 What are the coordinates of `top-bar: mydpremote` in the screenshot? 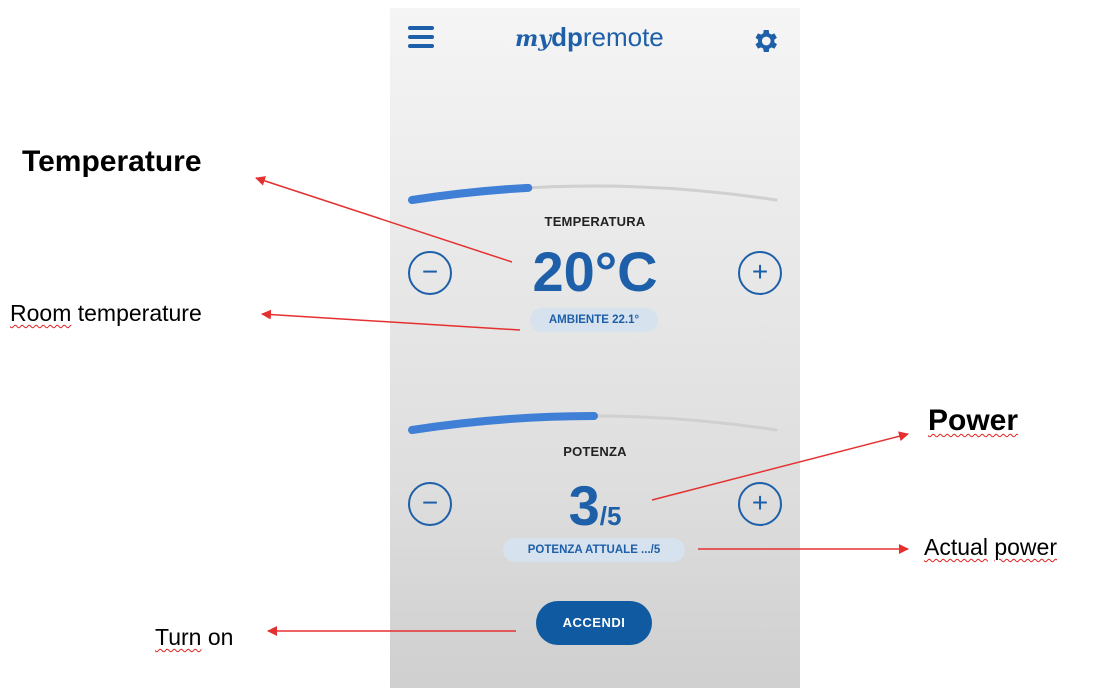 It's located at (595, 38).